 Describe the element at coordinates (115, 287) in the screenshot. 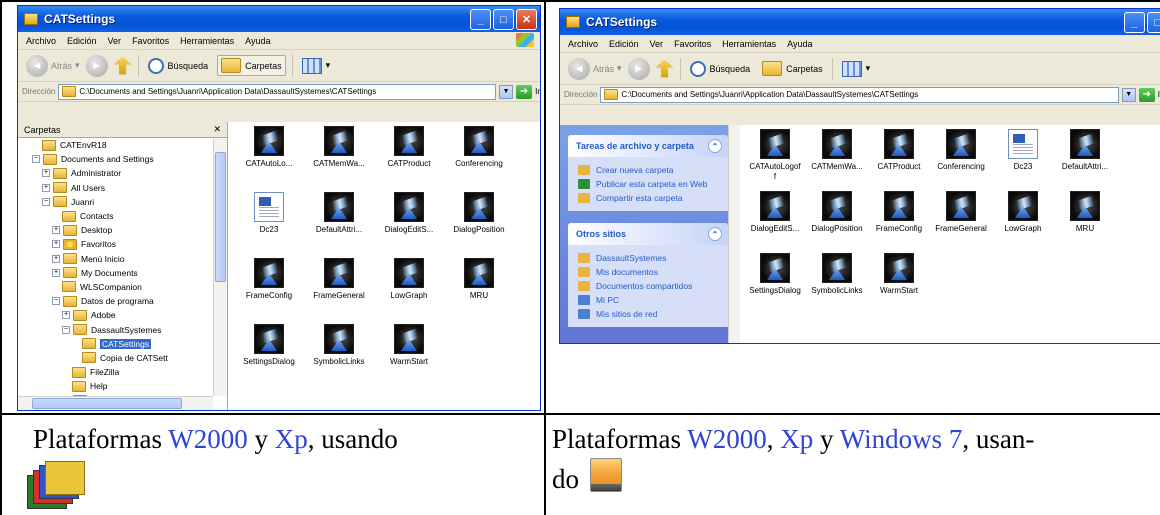

I see `tree-node: WLSCompanion` at that location.